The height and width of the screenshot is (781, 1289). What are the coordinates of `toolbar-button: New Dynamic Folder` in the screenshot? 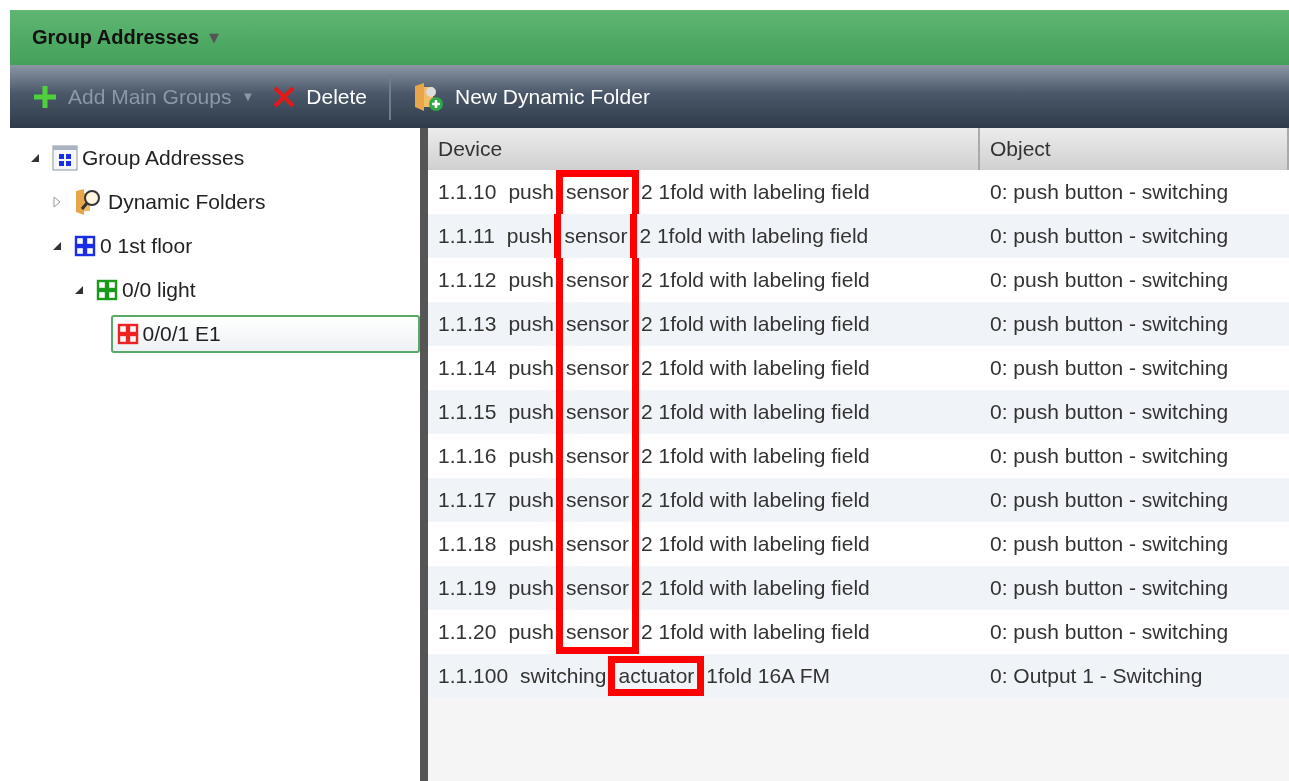 It's located at (531, 96).